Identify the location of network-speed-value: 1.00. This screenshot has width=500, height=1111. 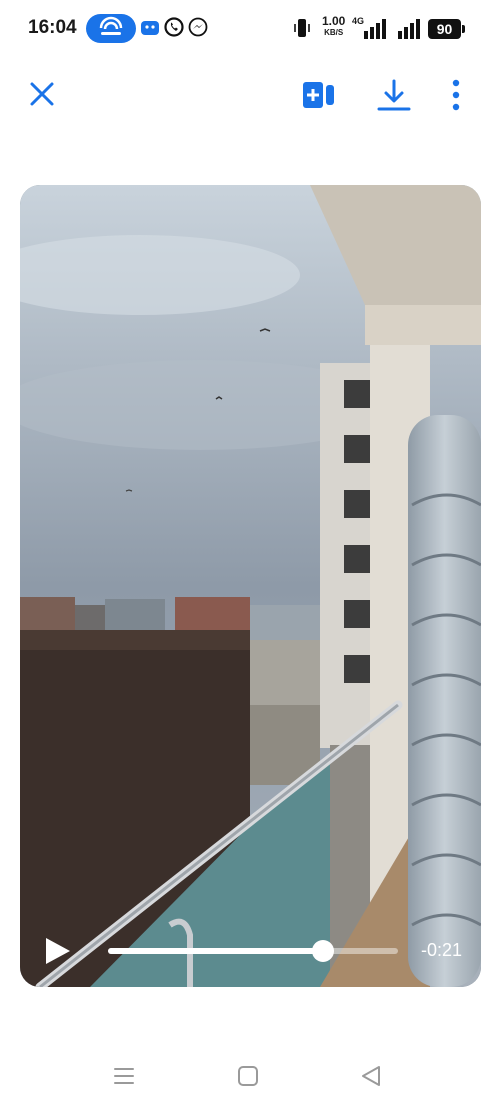
(334, 21).